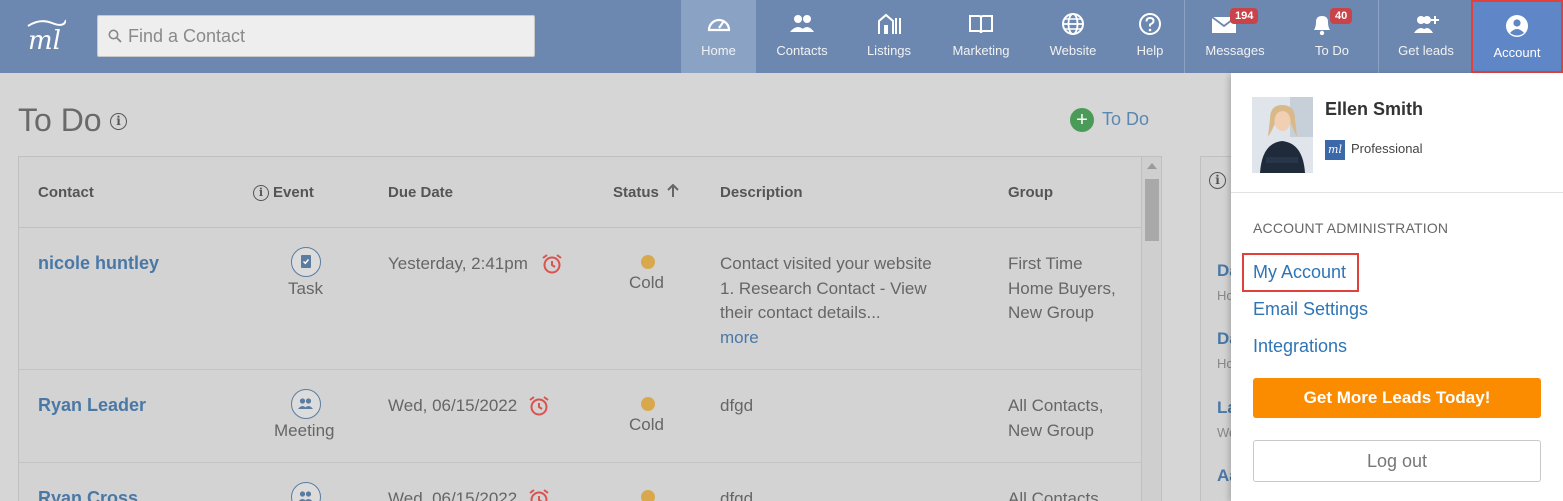  I want to click on plus-circle-icon: +, so click(1082, 120).